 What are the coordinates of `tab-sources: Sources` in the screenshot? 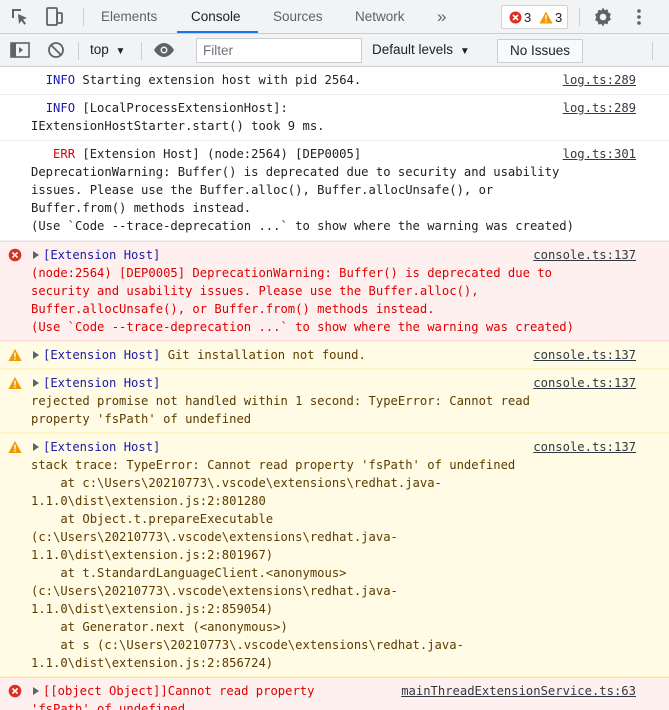 It's located at (298, 17).